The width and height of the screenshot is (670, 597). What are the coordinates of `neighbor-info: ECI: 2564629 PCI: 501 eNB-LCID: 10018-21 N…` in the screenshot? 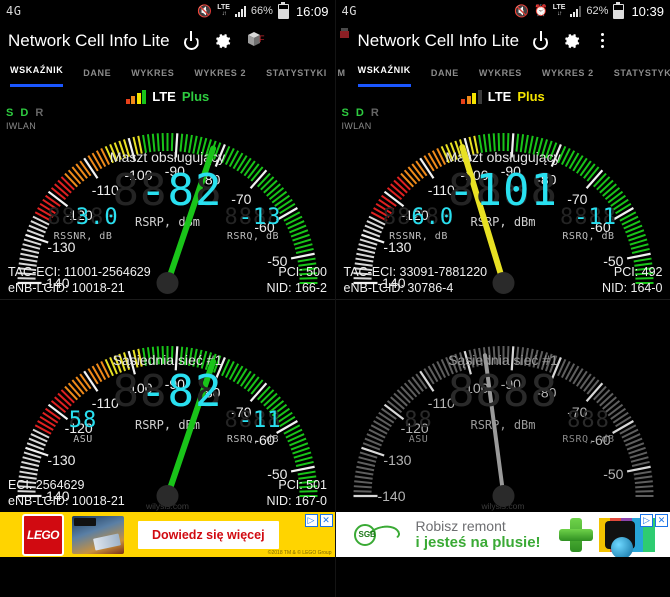 It's located at (167, 493).